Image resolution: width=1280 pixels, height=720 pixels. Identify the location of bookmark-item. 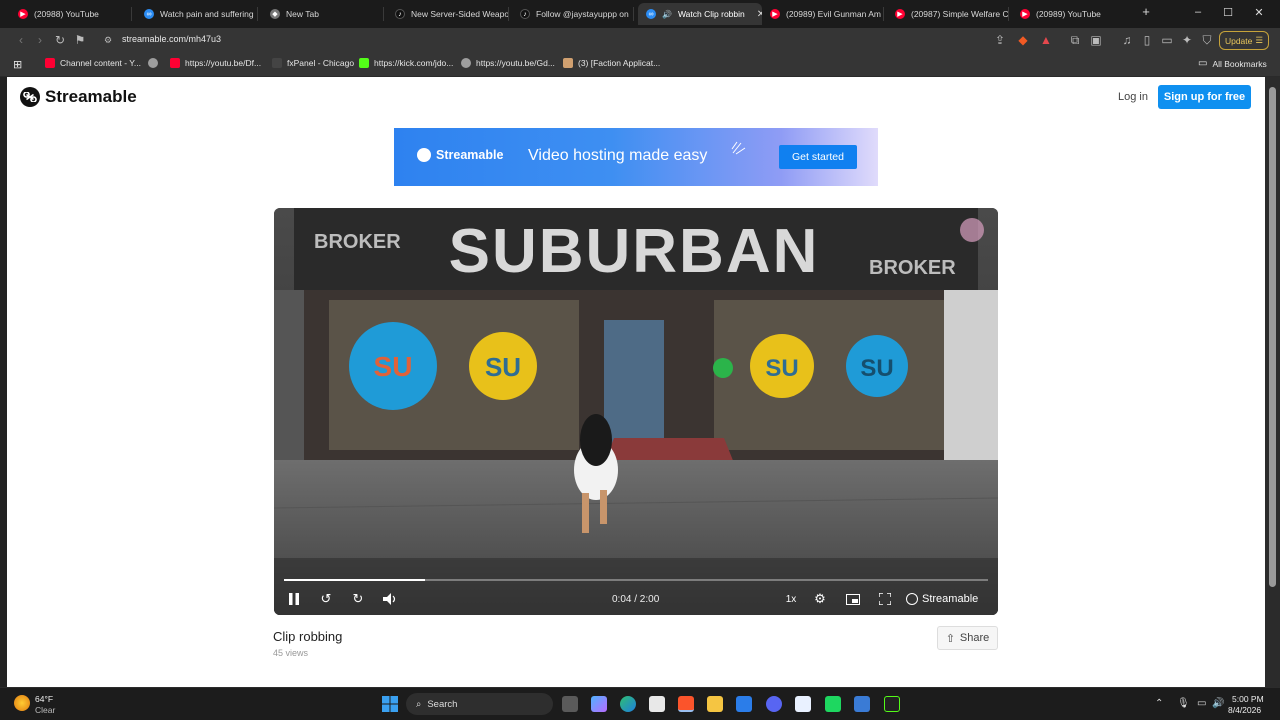
(153, 63).